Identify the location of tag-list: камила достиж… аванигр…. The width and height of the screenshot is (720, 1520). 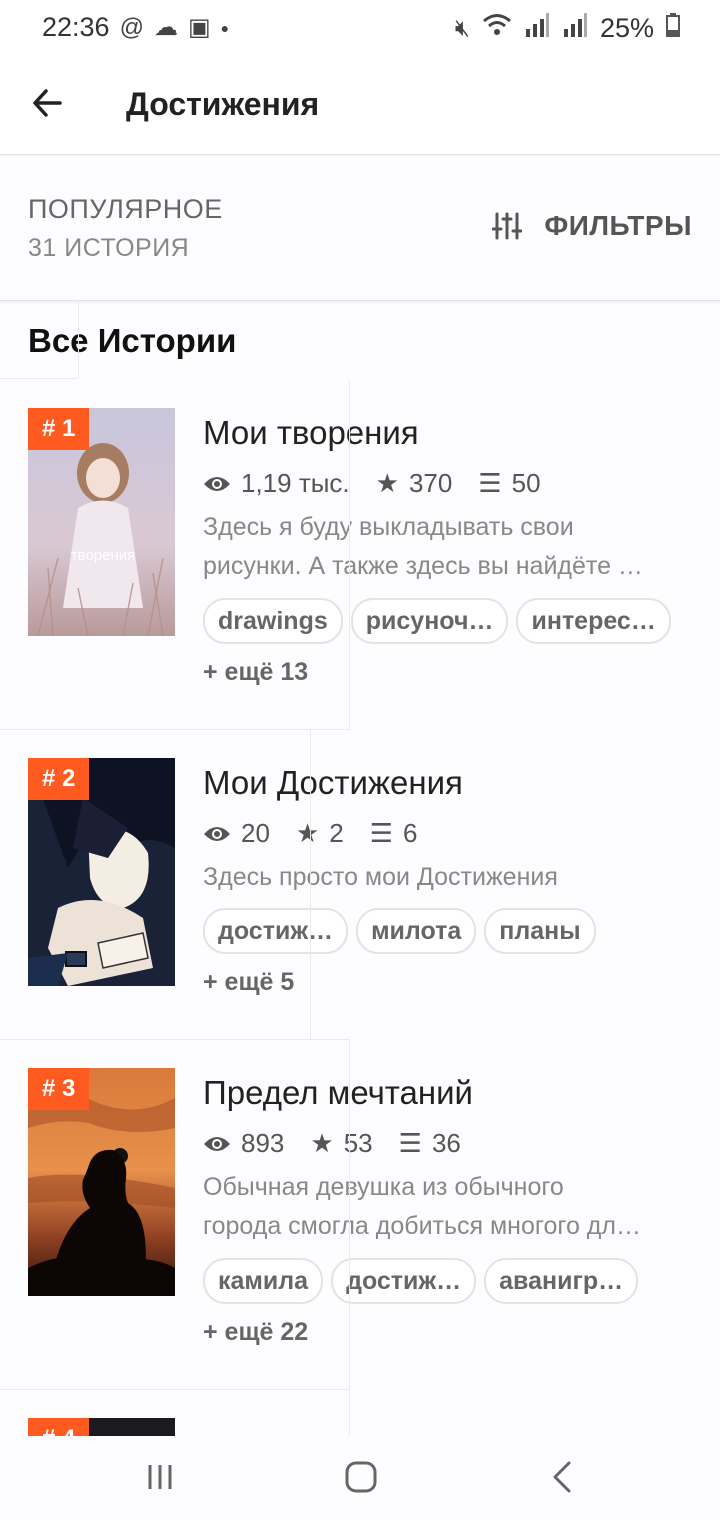
(421, 1281).